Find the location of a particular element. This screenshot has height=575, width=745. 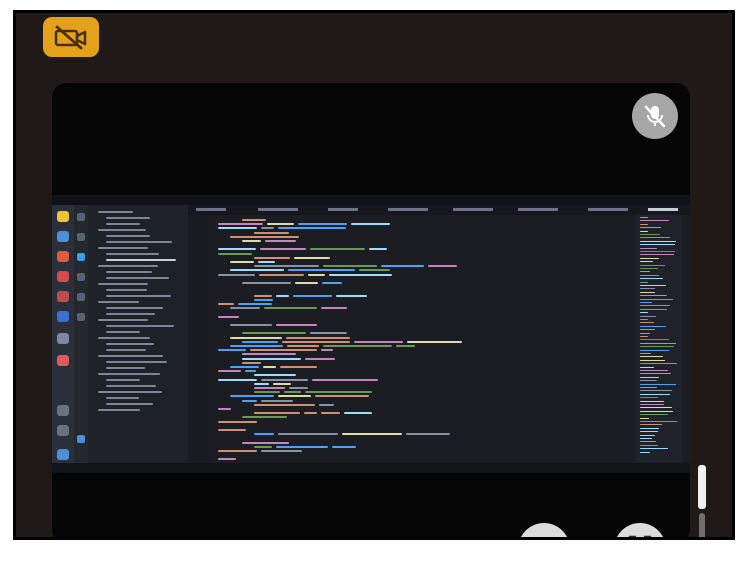

camera-toggle-button is located at coordinates (71, 37).